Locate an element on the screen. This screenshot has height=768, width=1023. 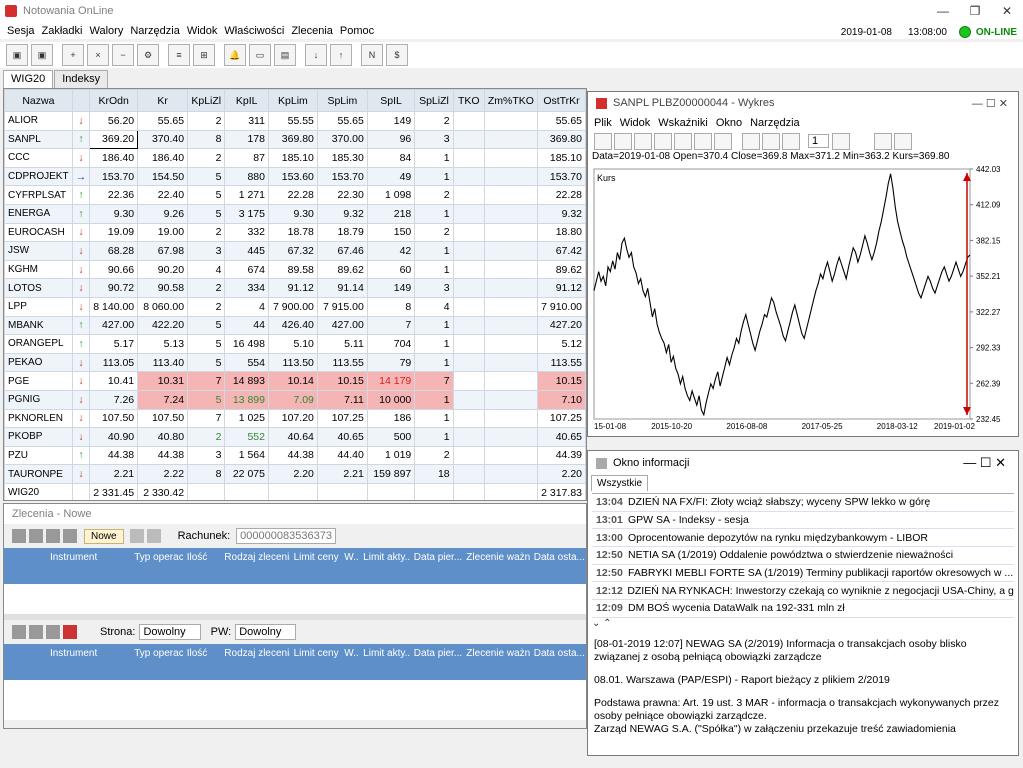
chart-menu-widok: Widok is located at coordinates (635, 123).